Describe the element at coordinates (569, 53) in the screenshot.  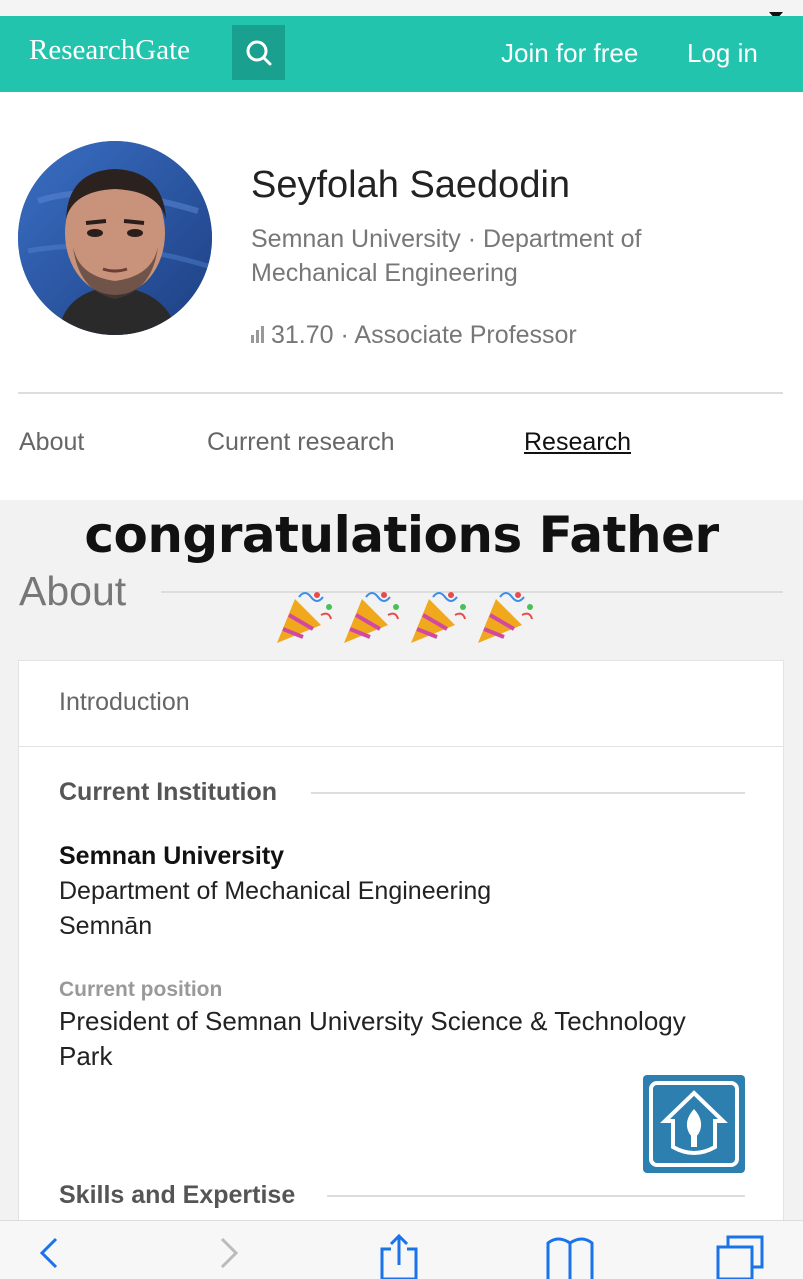
I see `join-for-free-link: Join for free` at that location.